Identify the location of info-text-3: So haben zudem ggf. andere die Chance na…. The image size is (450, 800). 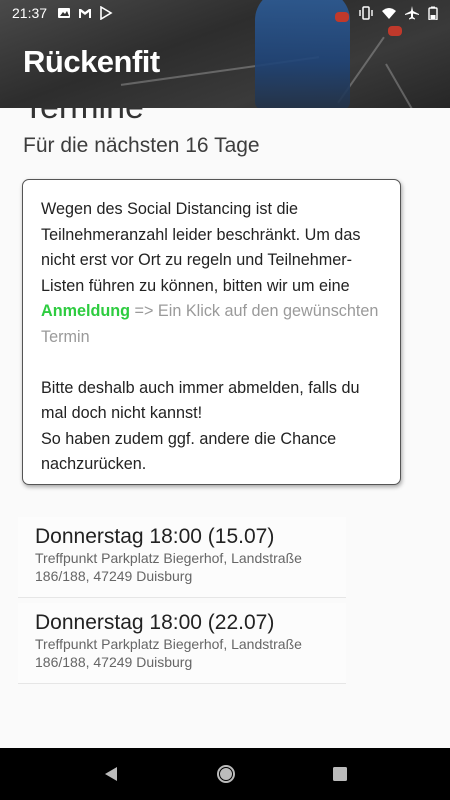
(189, 451).